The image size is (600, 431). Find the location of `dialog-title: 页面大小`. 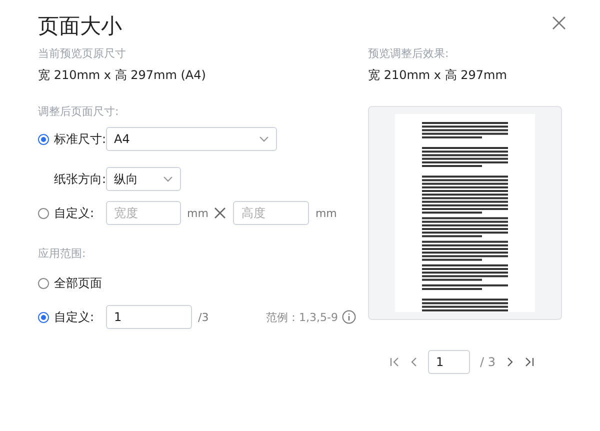

dialog-title: 页面大小 is located at coordinates (80, 26).